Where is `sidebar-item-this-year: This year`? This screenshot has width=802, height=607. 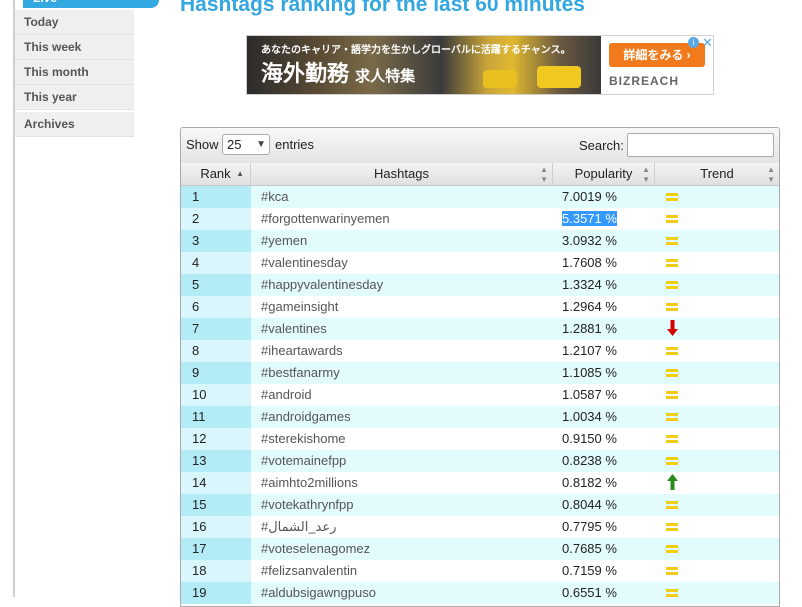 sidebar-item-this-year: This year is located at coordinates (74, 97).